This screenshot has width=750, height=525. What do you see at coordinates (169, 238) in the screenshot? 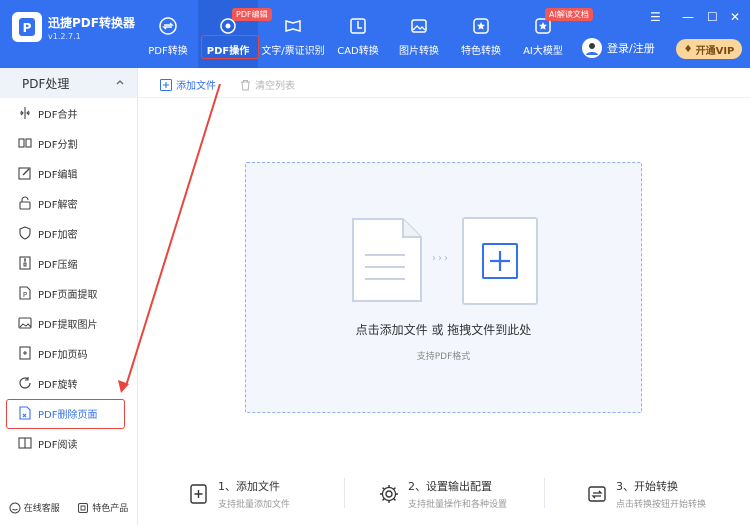
I see `annotation-arrow` at bounding box center [169, 238].